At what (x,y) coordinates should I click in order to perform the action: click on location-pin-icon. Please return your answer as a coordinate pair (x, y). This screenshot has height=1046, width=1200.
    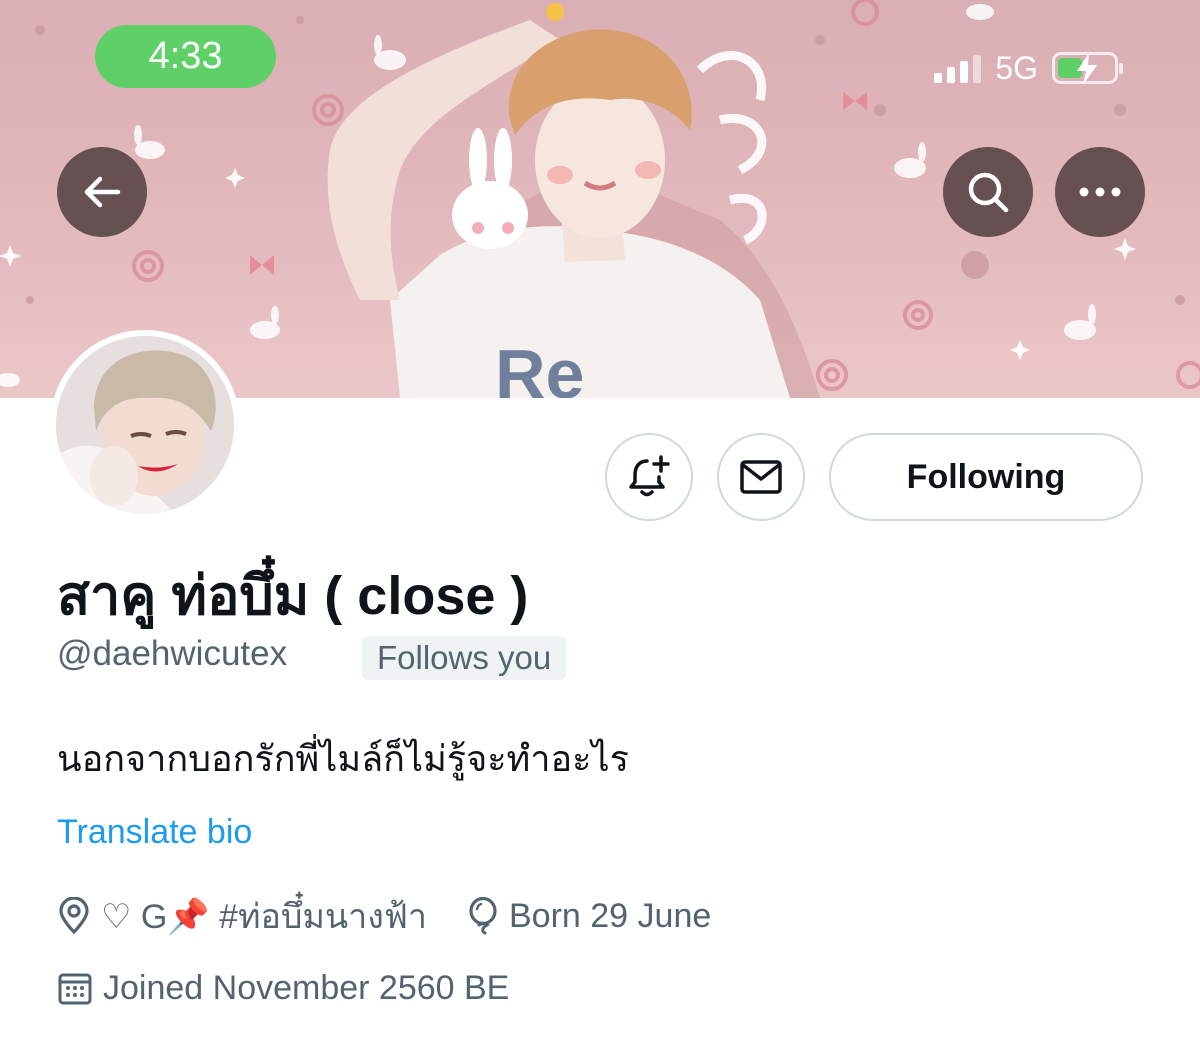
    Looking at the image, I should click on (74, 916).